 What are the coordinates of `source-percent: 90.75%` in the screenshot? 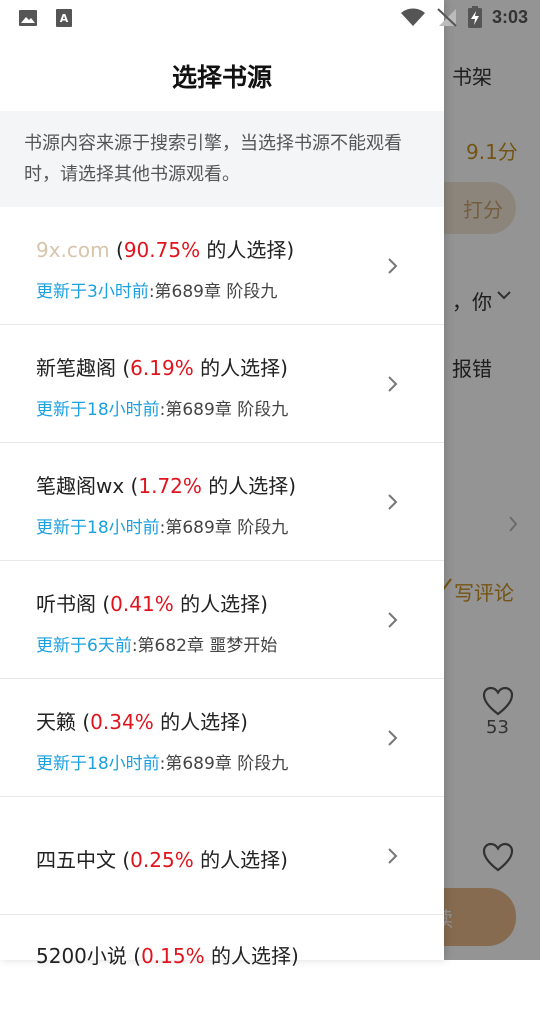 It's located at (162, 250).